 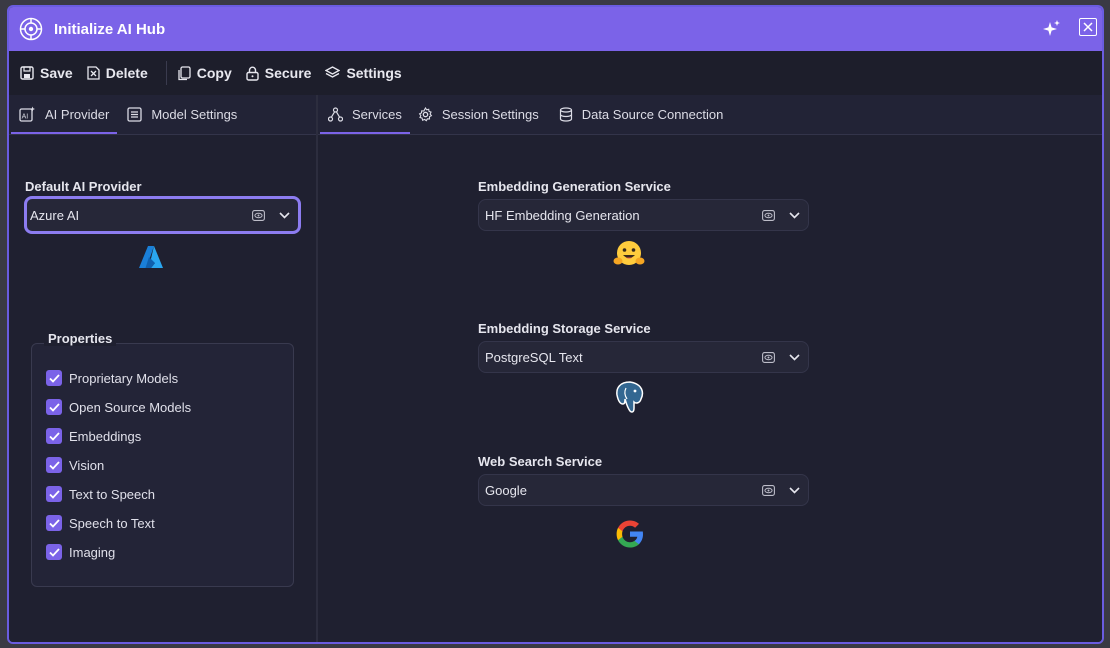 What do you see at coordinates (555, 73) in the screenshot?
I see `toolbar: Save Delete Copy Secure Settings` at bounding box center [555, 73].